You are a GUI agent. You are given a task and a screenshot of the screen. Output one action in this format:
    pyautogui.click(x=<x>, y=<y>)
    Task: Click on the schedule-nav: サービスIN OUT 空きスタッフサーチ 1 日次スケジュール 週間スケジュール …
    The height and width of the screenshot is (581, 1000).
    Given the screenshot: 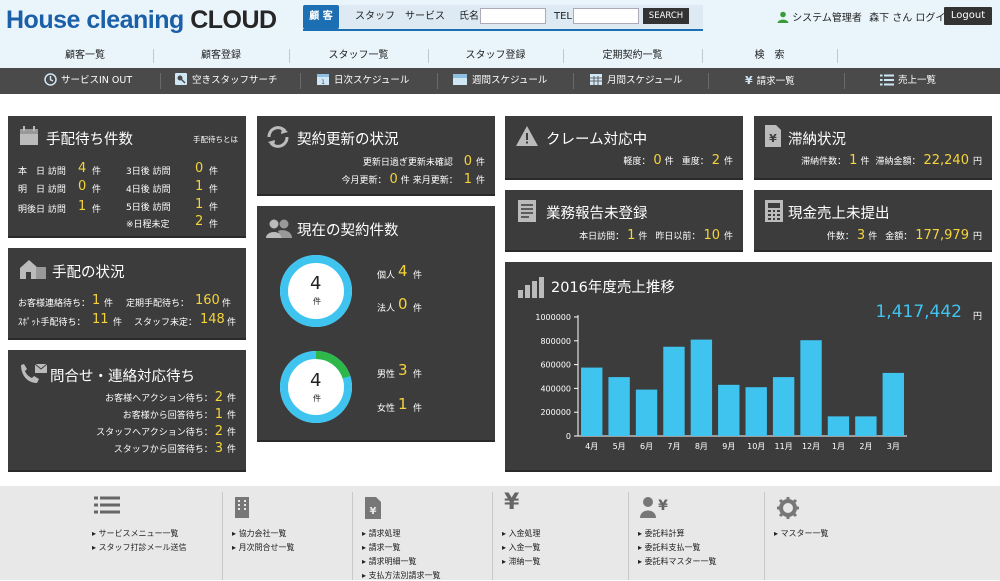 What is the action you would take?
    pyautogui.click(x=500, y=81)
    